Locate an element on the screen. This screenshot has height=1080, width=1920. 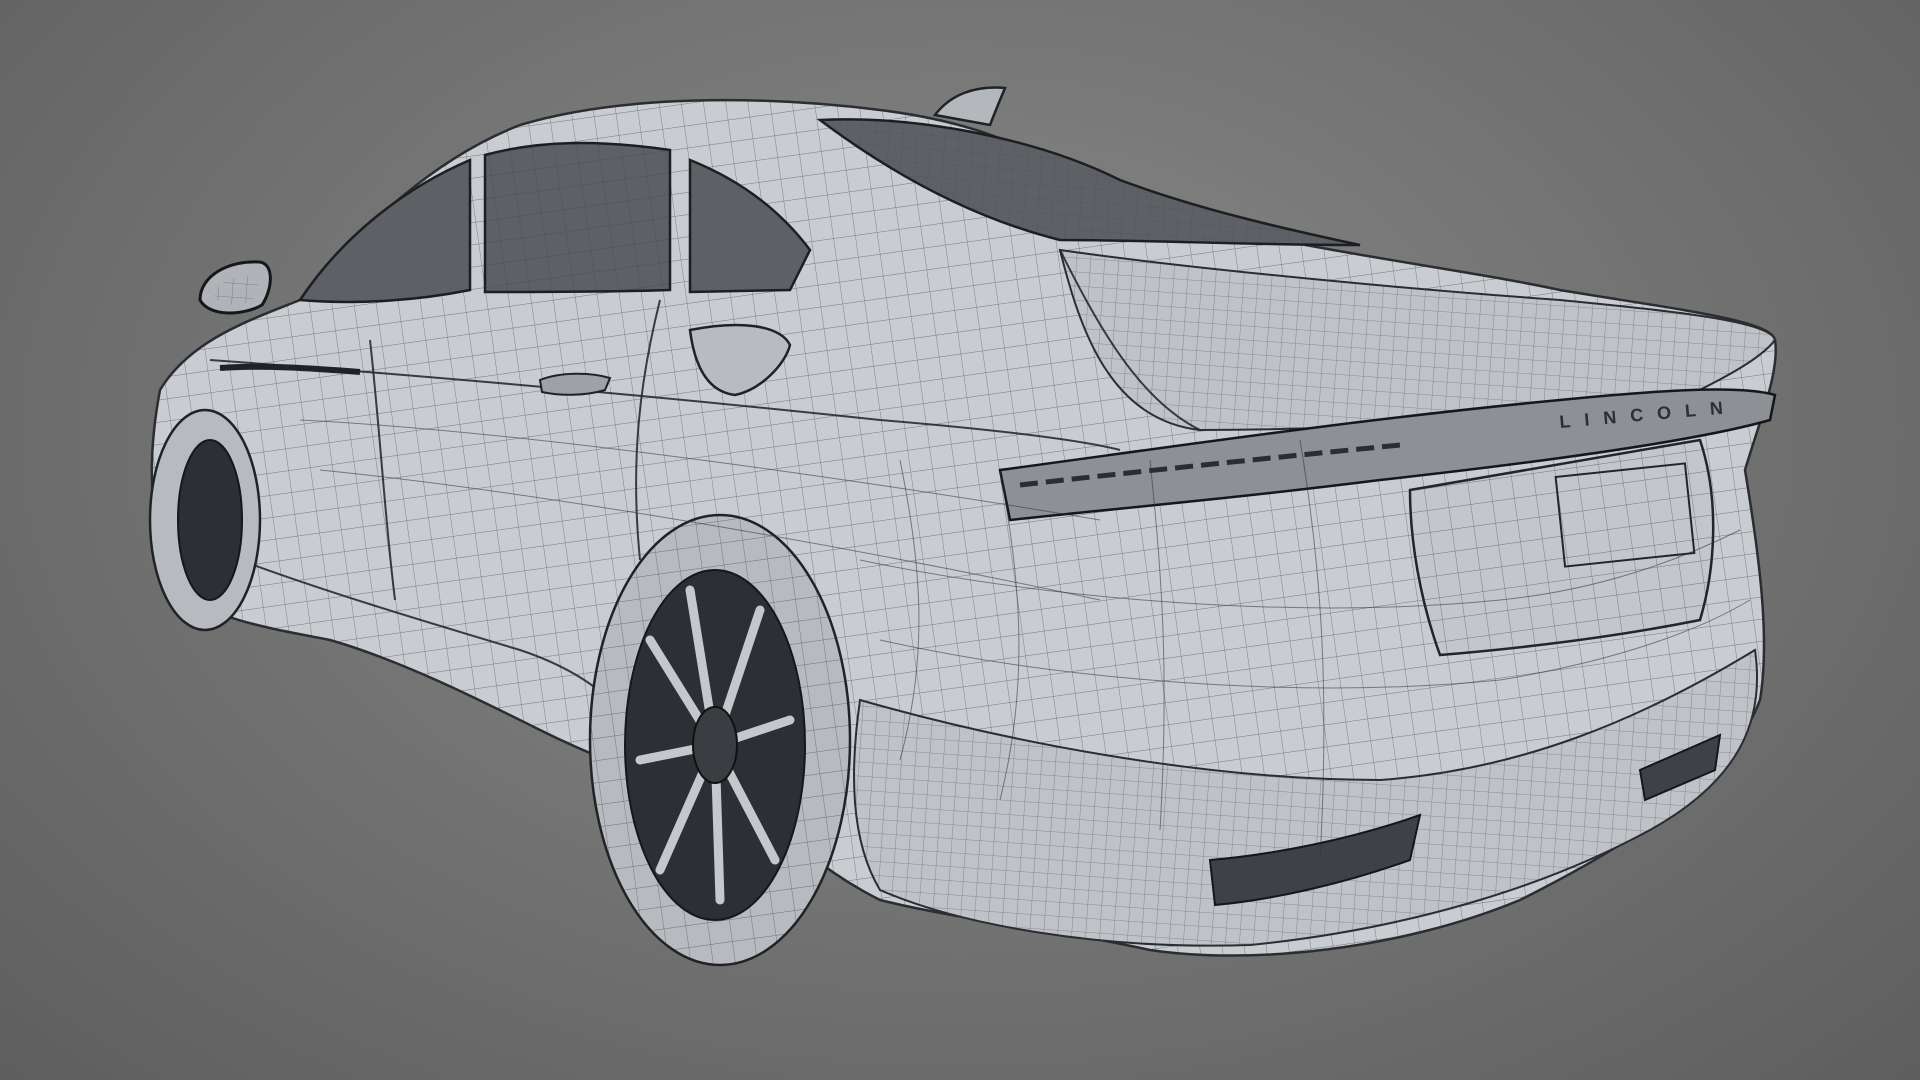
wheel-hub is located at coordinates (715, 745).